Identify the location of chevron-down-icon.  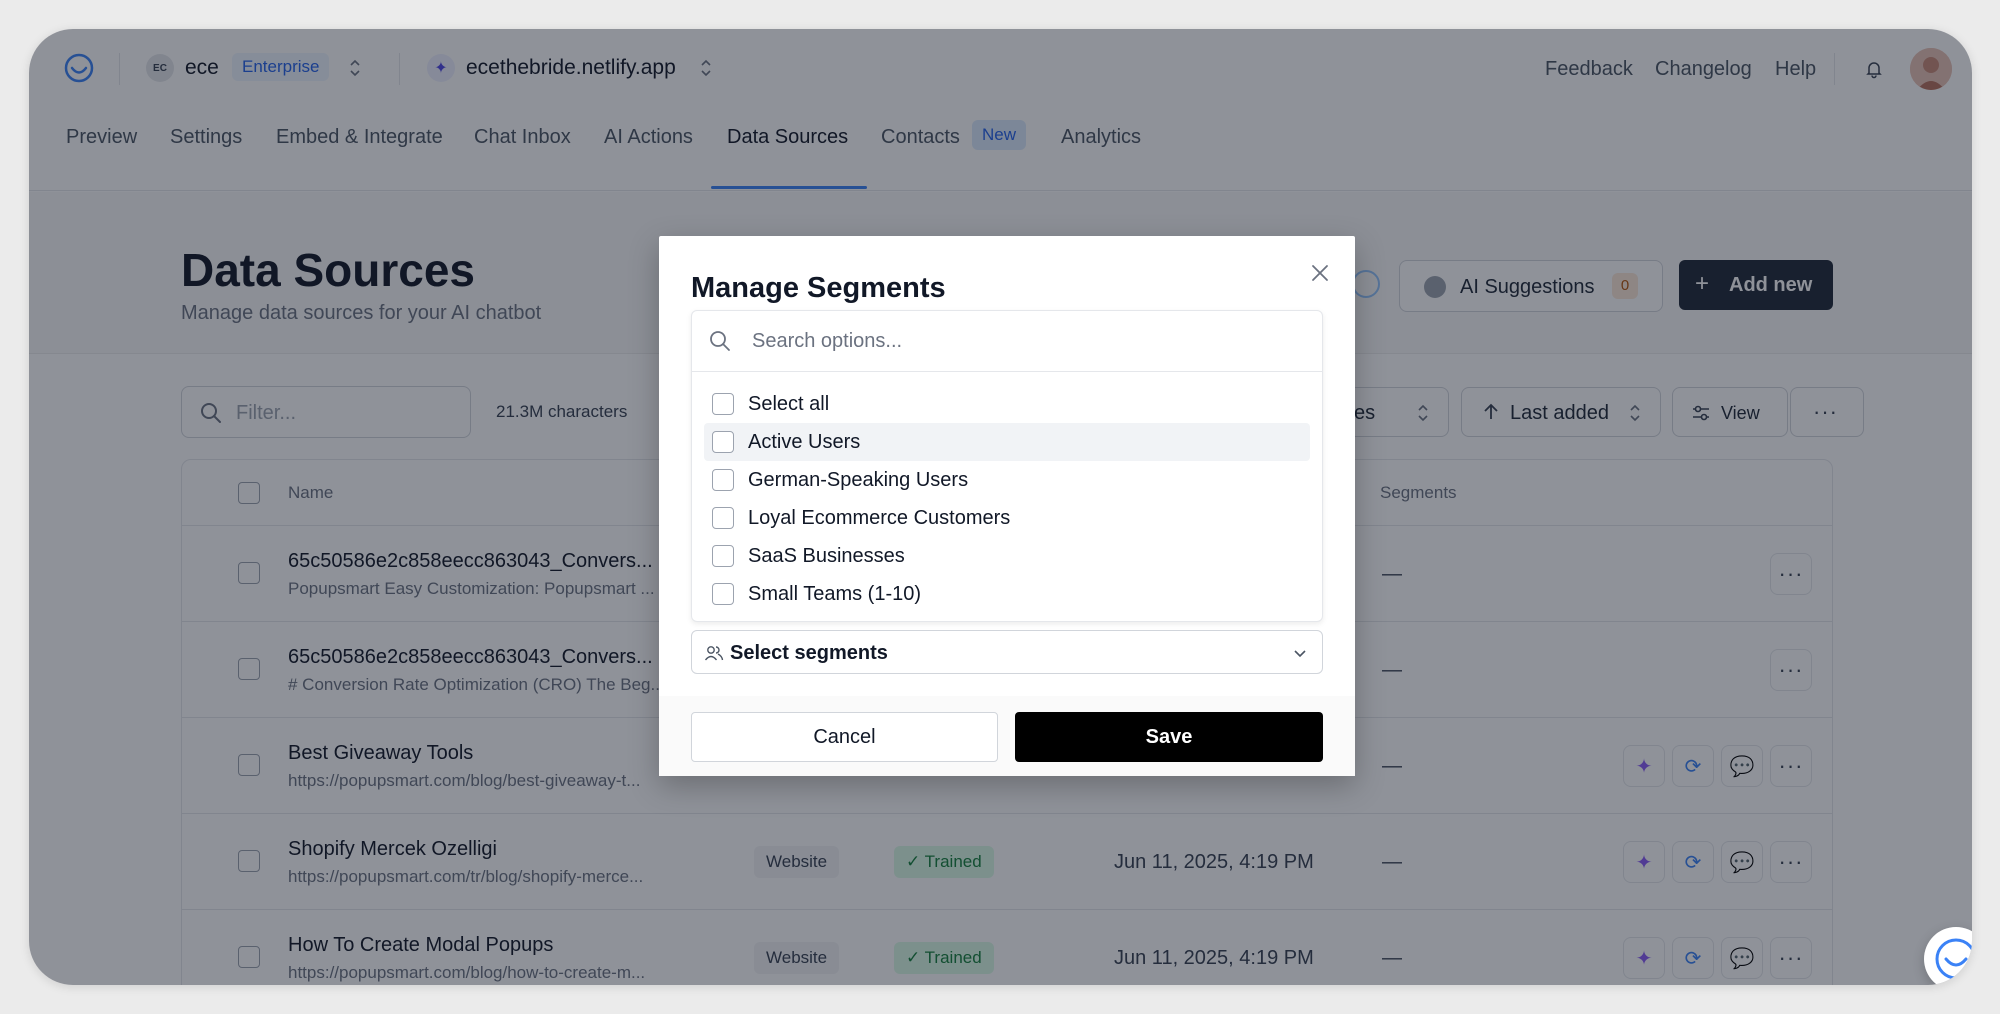
(1300, 654).